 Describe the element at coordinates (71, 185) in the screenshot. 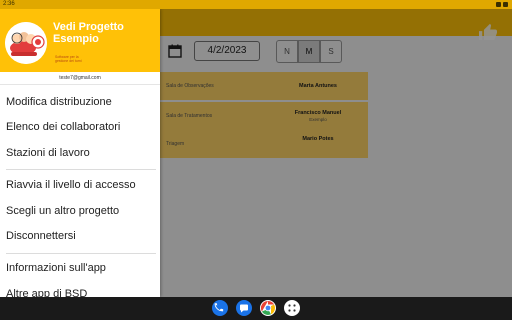

I see `menu-item-restart-access-level: Riavvia il livello di accesso` at that location.